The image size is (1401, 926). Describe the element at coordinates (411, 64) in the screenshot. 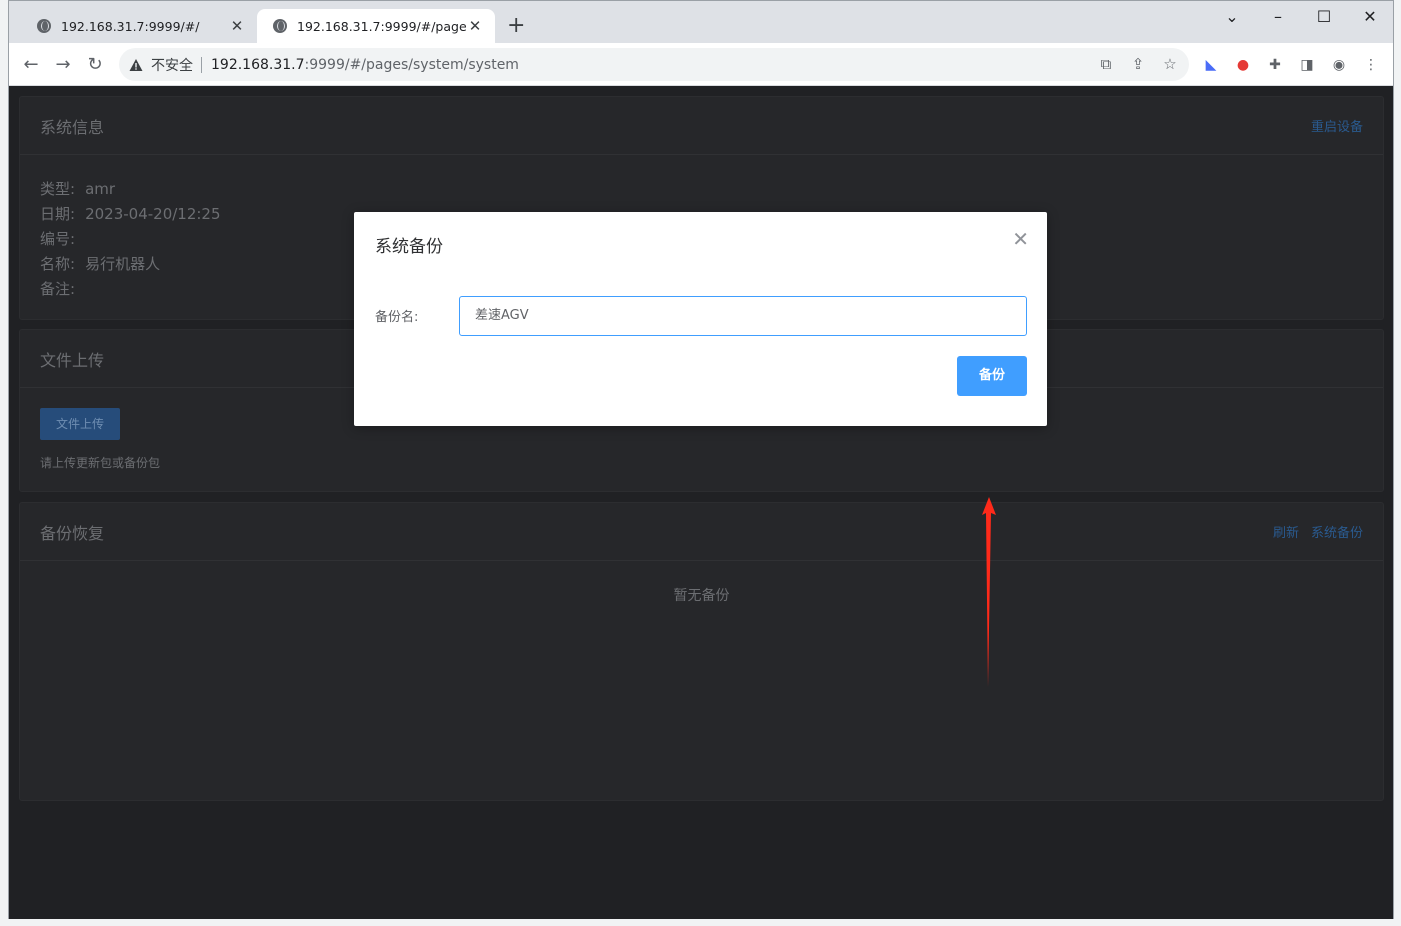

I see `url-path: :9999/#/pages/system/system` at that location.